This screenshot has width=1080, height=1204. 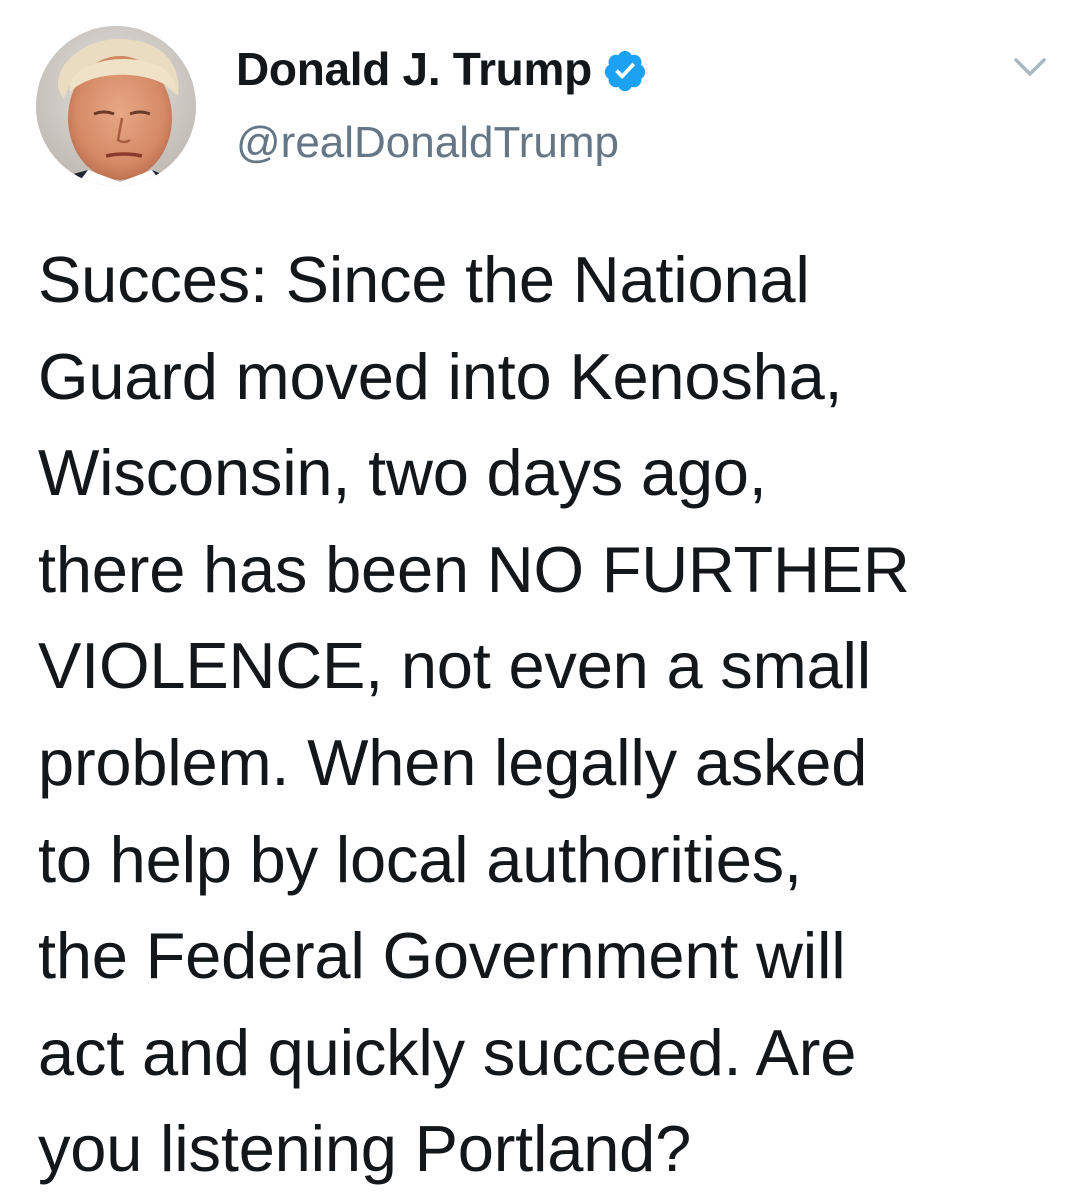 I want to click on author-name-row: Donald J. Trump, so click(x=442, y=69).